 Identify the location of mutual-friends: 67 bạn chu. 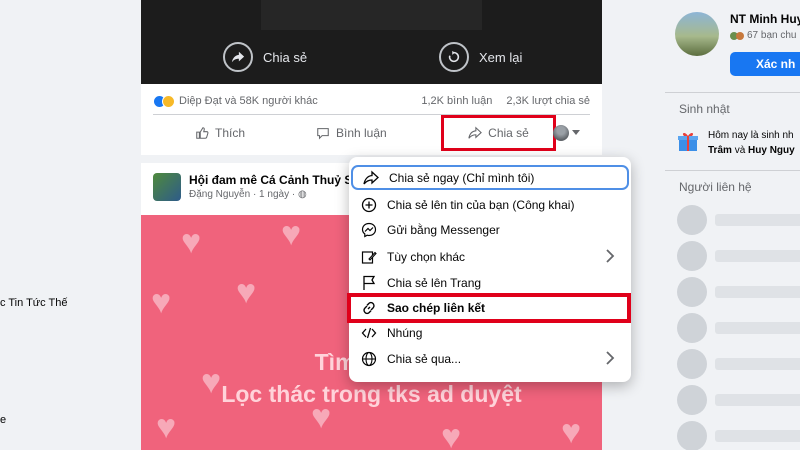
(763, 35).